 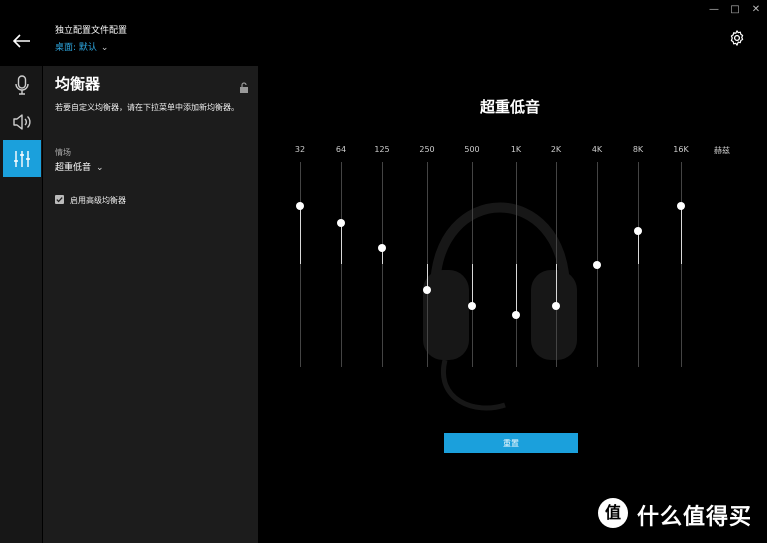 What do you see at coordinates (695, 517) in the screenshot?
I see `brand-watermark-text: 什么值得买` at bounding box center [695, 517].